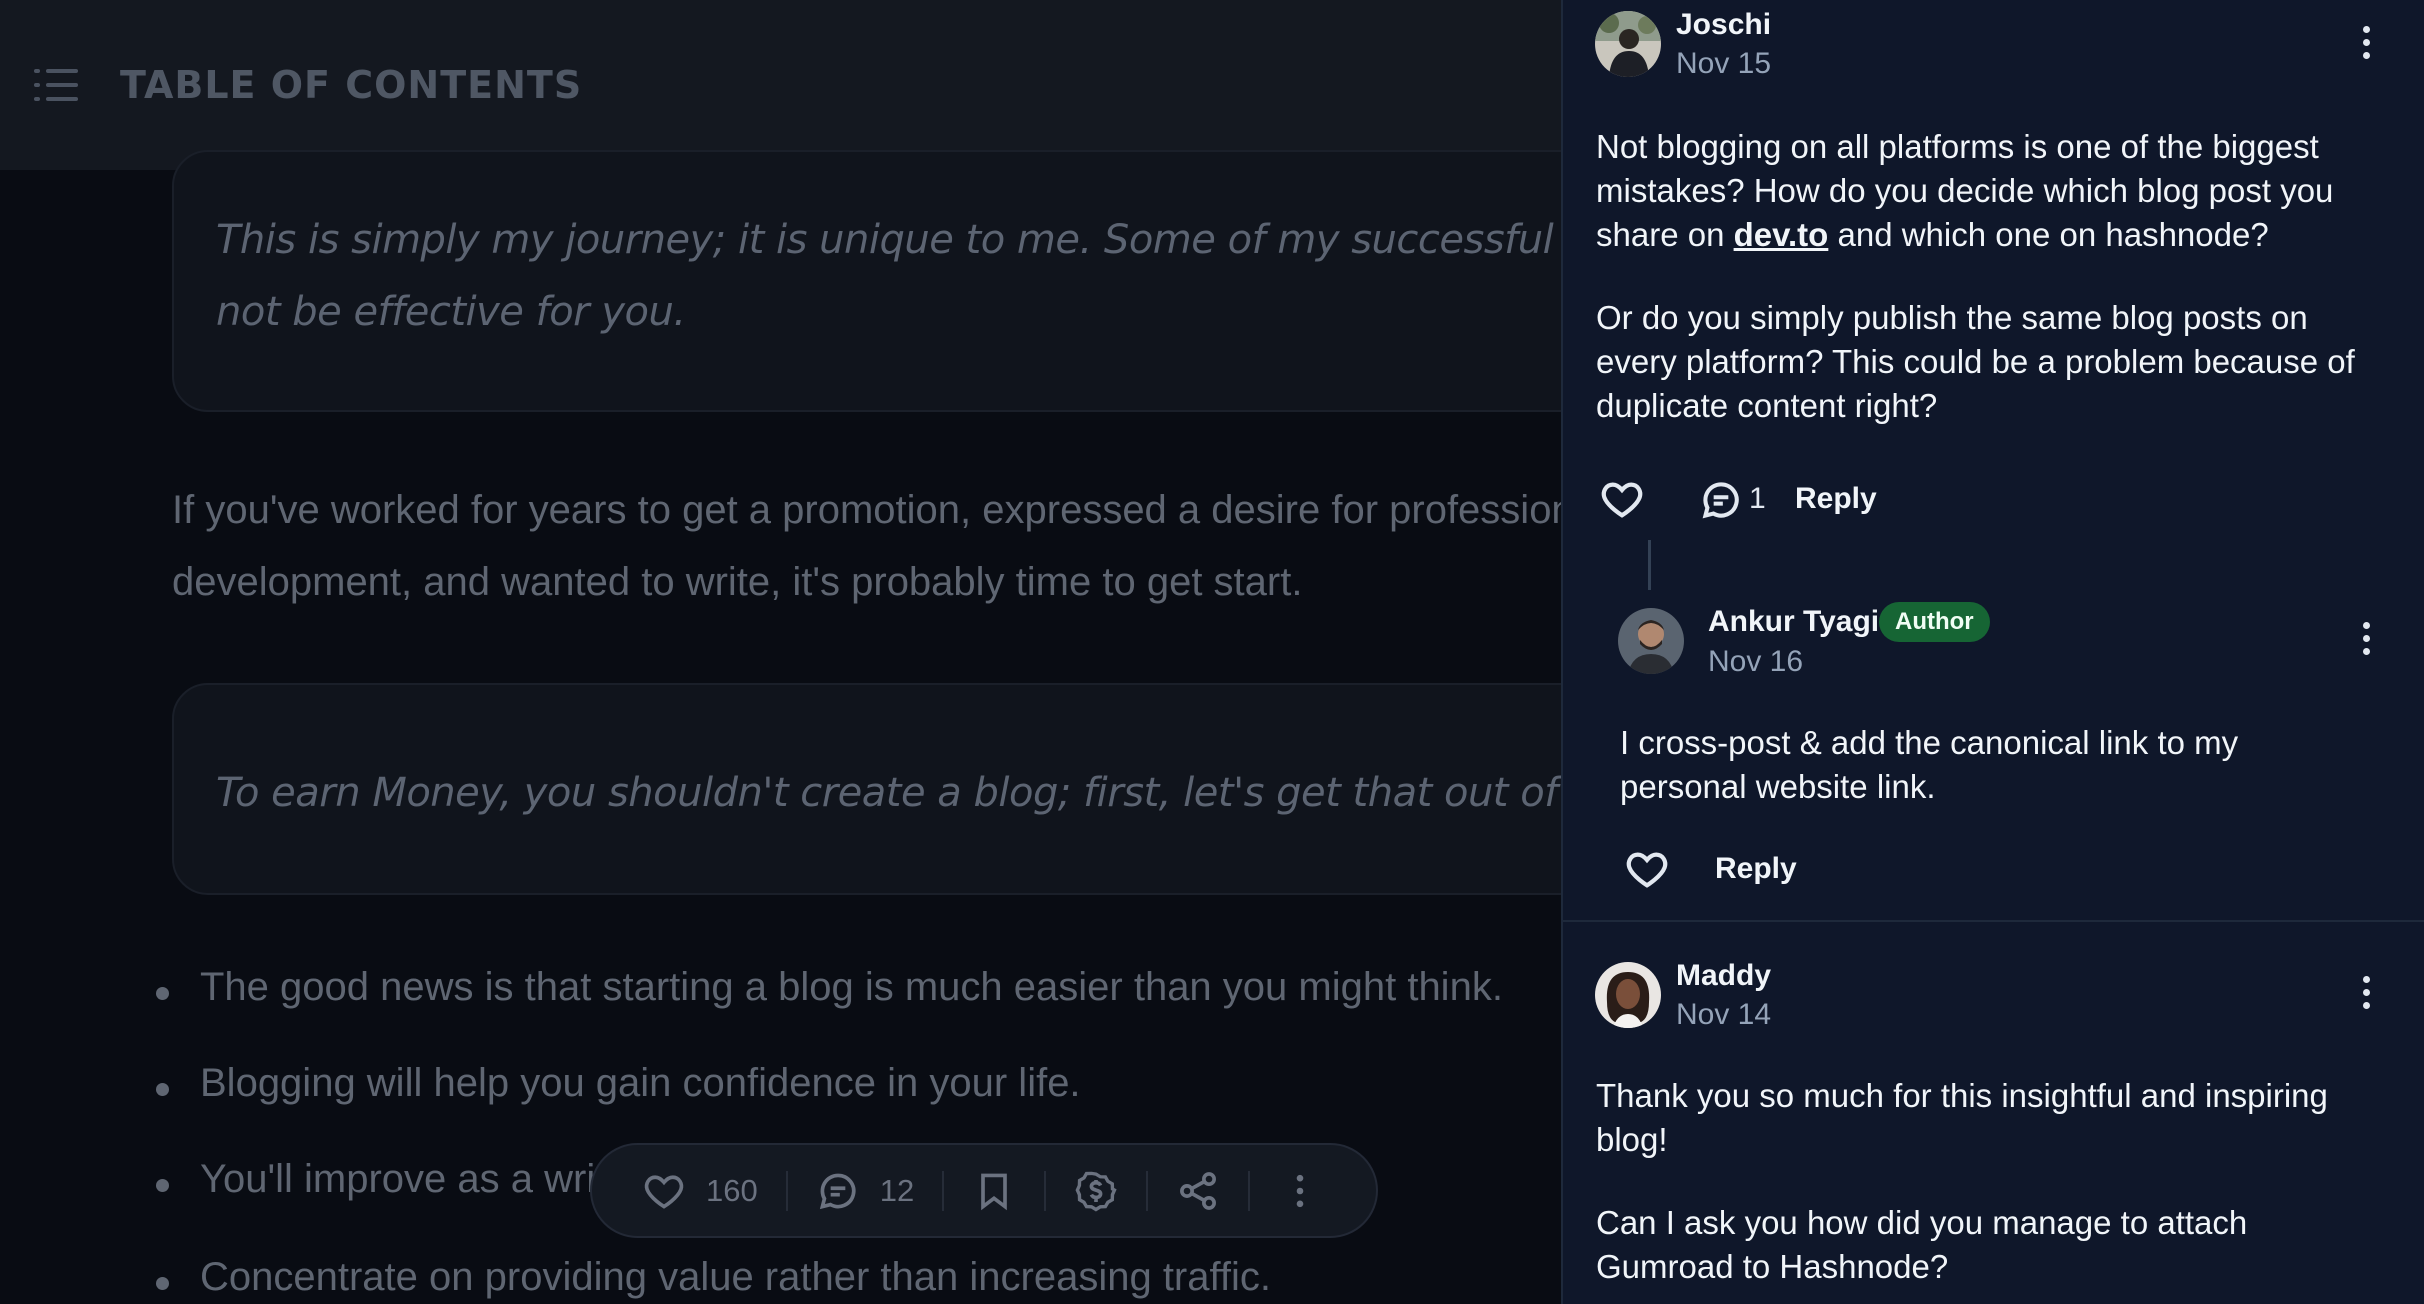 The height and width of the screenshot is (1304, 2424). What do you see at coordinates (732, 1190) in the screenshot?
I see `like-count: 160` at bounding box center [732, 1190].